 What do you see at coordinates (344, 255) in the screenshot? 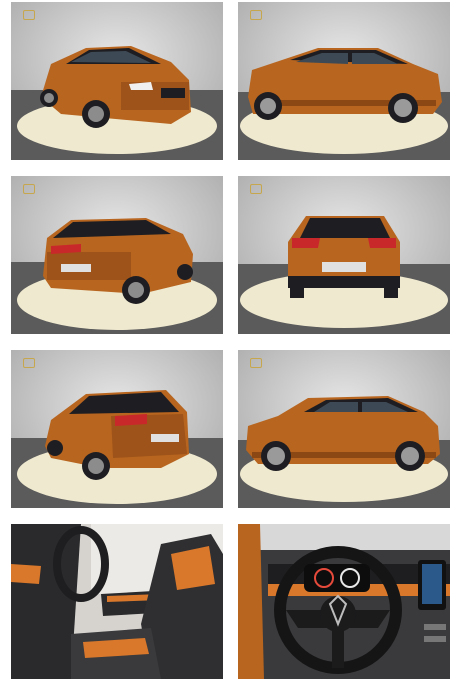
I see `rear-photo` at bounding box center [344, 255].